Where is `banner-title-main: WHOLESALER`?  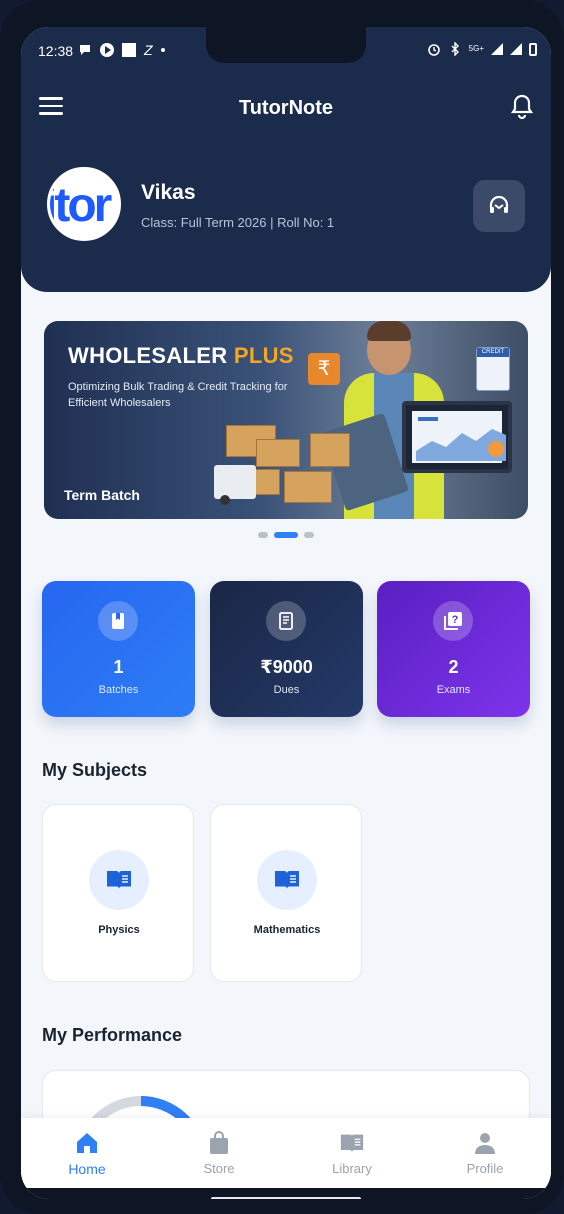
banner-title-main: WHOLESALER is located at coordinates (151, 355).